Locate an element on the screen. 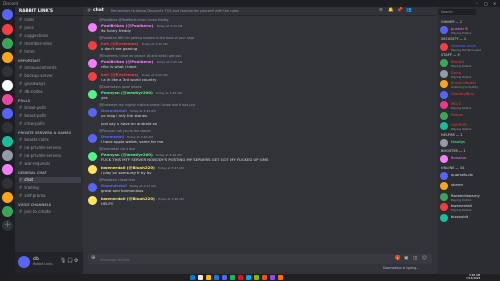 The width and height of the screenshot is (500, 281). bell-icon: 🔔 is located at coordinates (391, 10).